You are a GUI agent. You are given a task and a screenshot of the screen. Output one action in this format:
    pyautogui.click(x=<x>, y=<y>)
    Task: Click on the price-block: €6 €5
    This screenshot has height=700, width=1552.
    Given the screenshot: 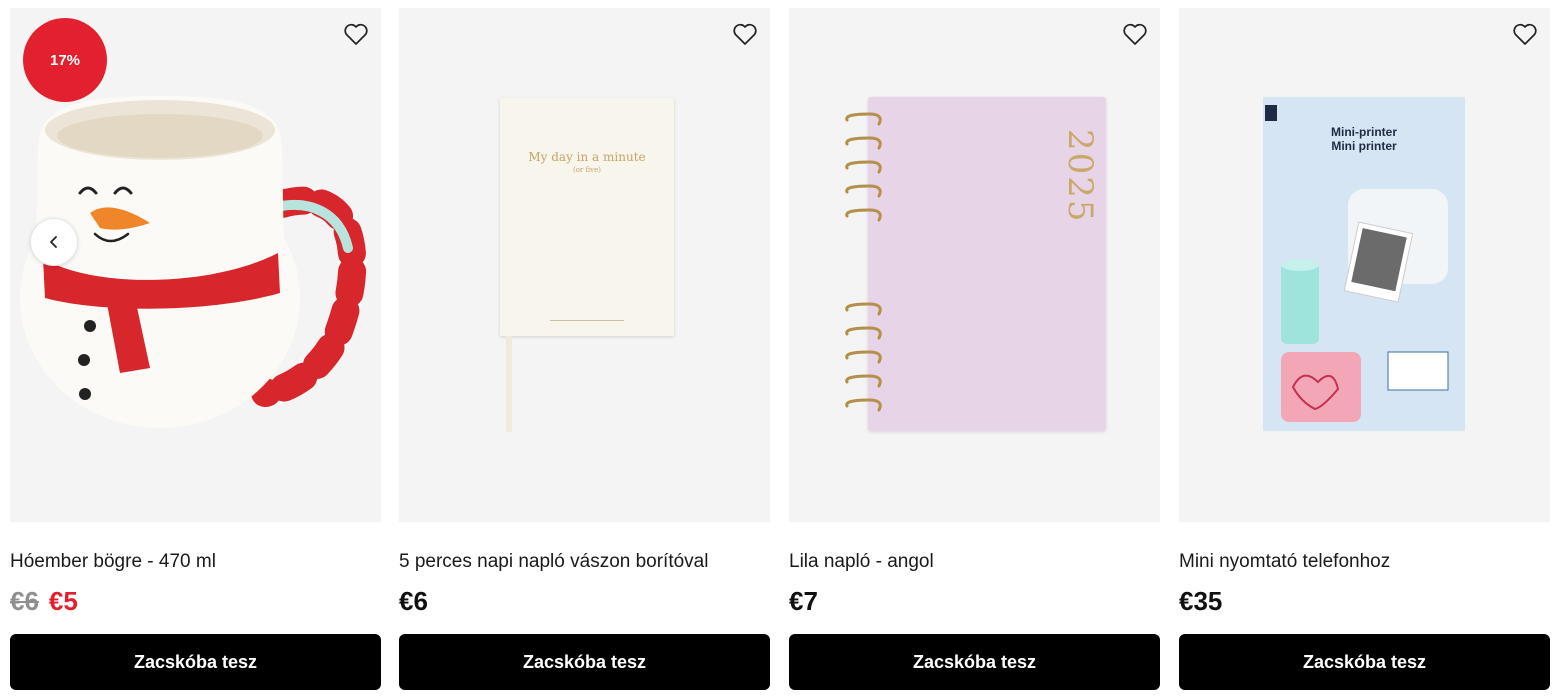 What is the action you would take?
    pyautogui.click(x=44, y=601)
    